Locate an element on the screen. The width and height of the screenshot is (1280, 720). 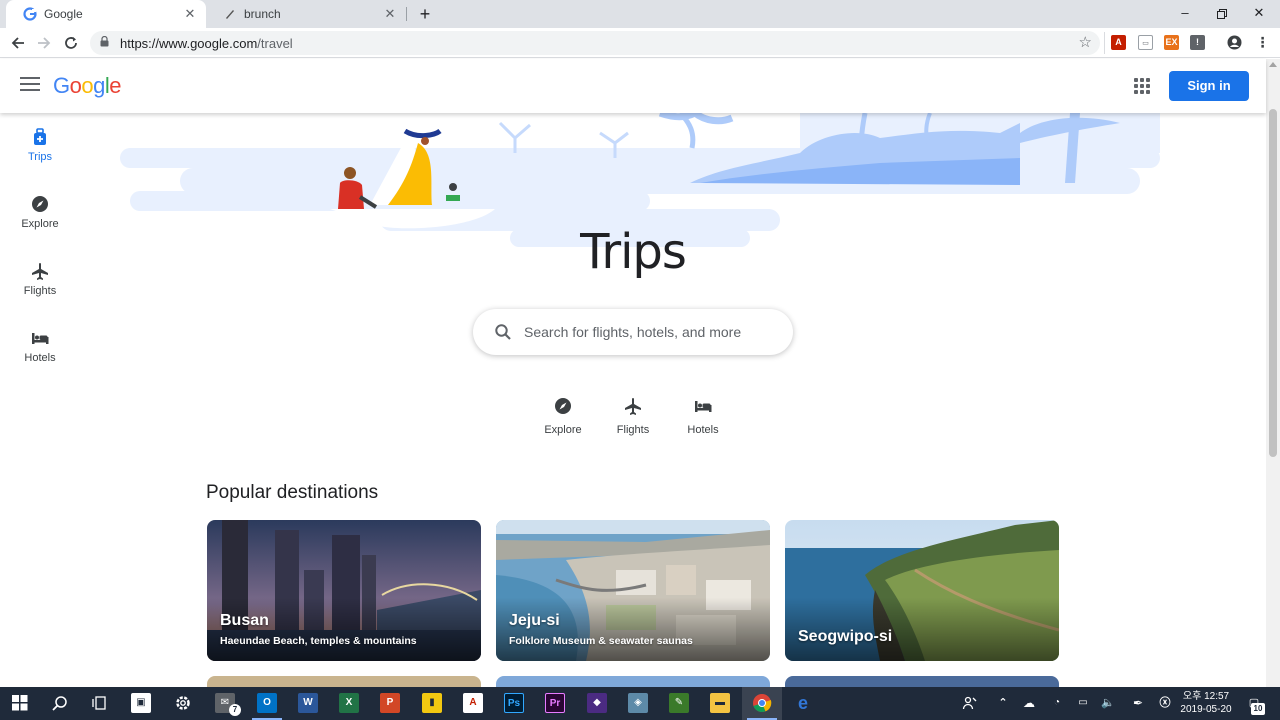
browser-menu-icon: ⋮ is located at coordinates (1262, 42).